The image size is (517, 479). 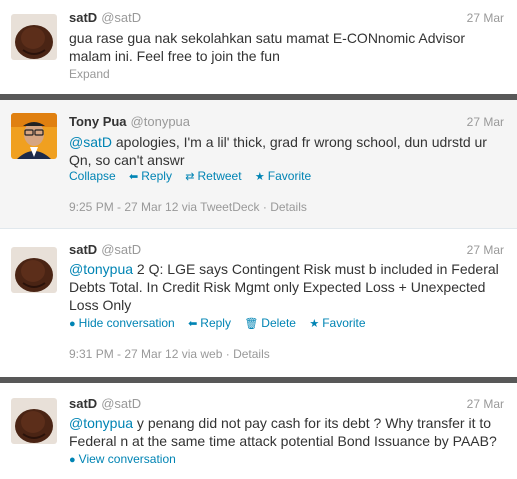 What do you see at coordinates (160, 121) in the screenshot?
I see `author-handle: @tonypua` at bounding box center [160, 121].